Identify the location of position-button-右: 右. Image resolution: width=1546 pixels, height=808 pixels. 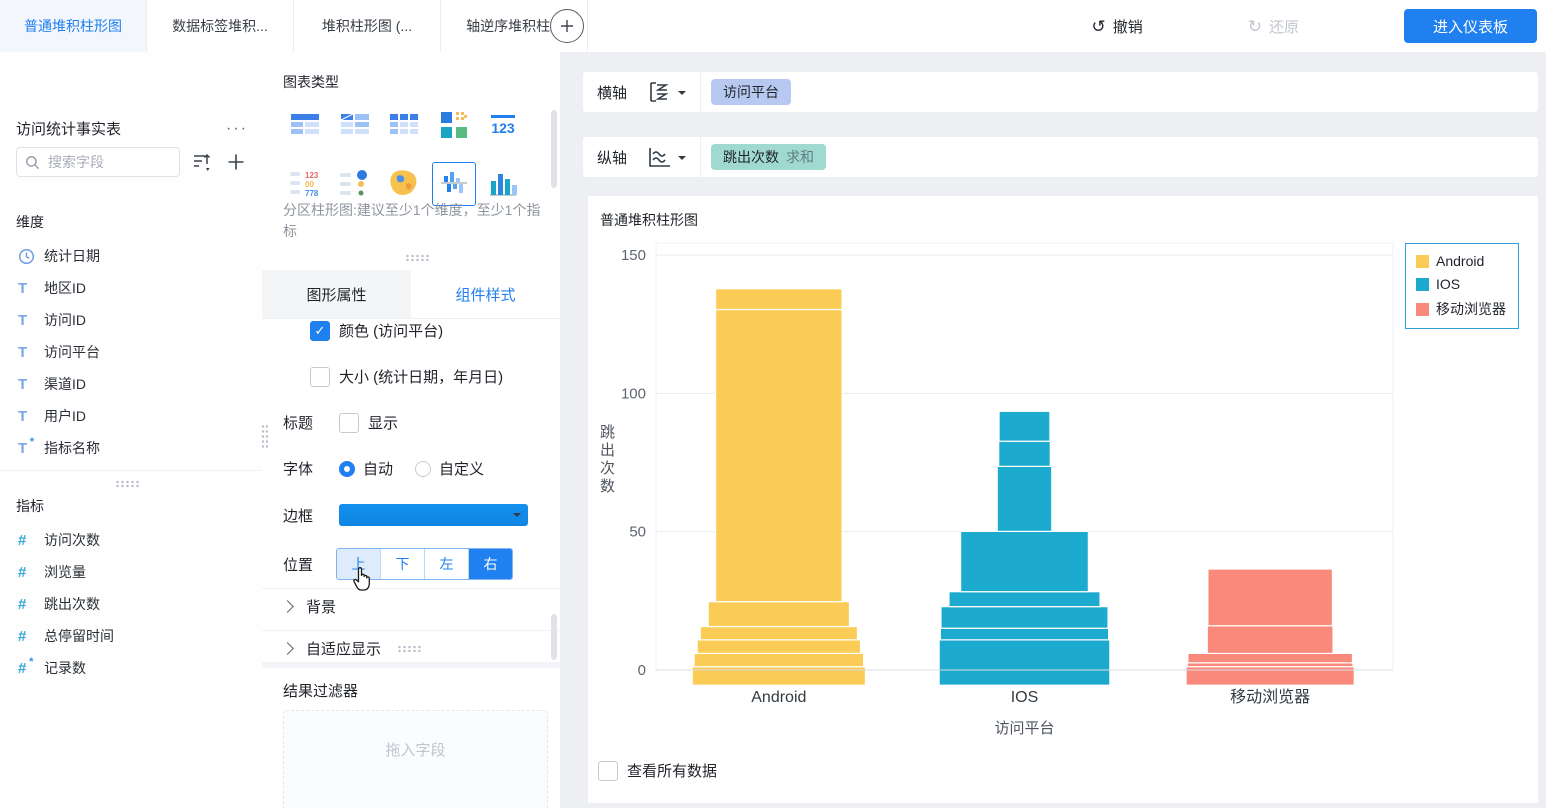
(490, 564).